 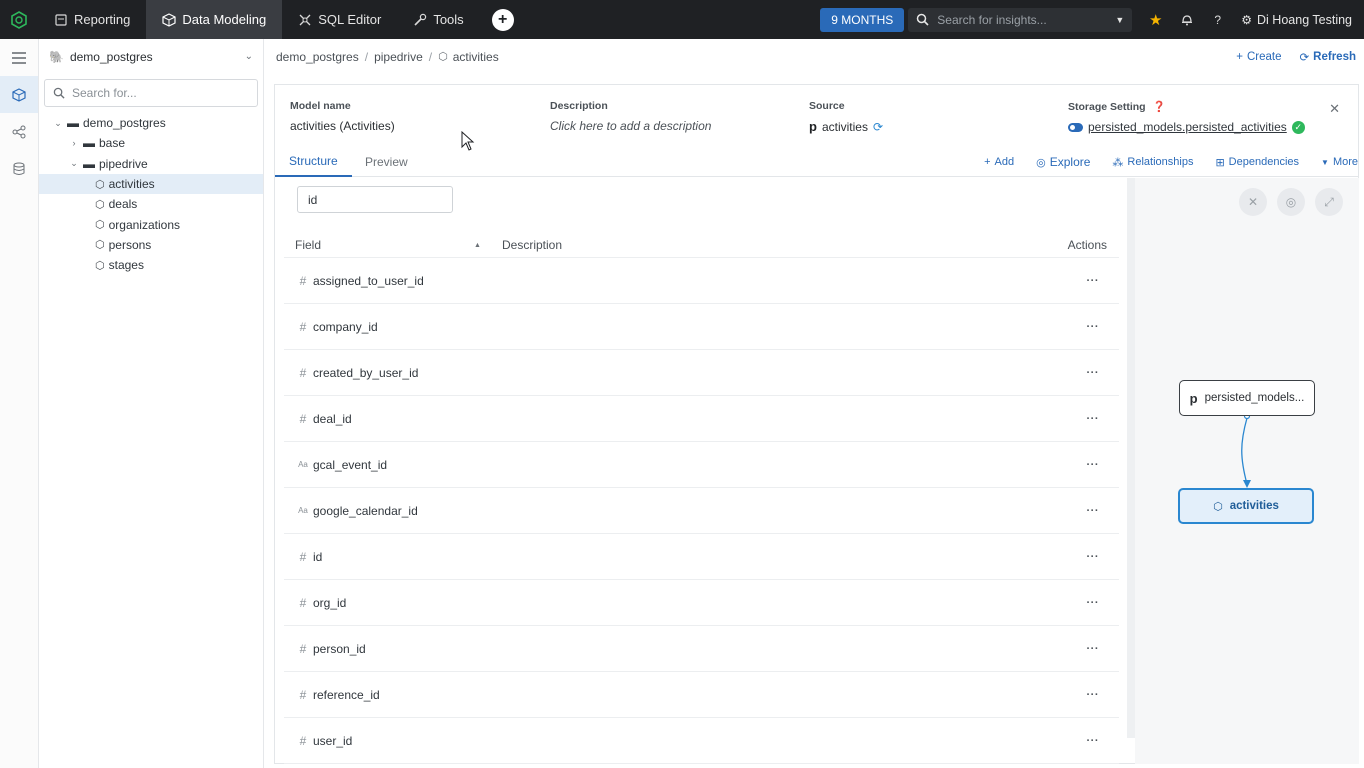 What do you see at coordinates (308, 245) in the screenshot?
I see `column-header-field: Field` at bounding box center [308, 245].